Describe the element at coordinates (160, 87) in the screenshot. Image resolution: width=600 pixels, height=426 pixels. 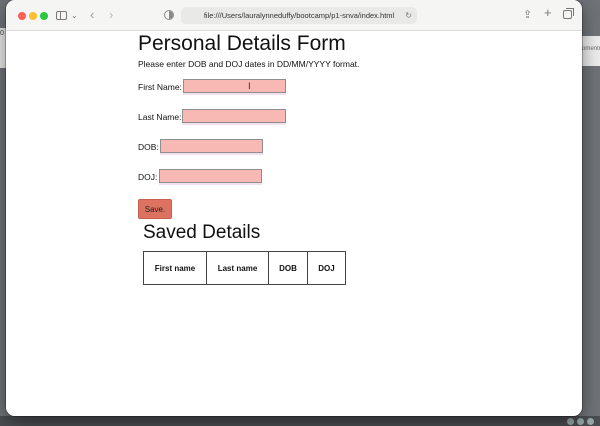
I see `first-name-label: First Name:` at that location.